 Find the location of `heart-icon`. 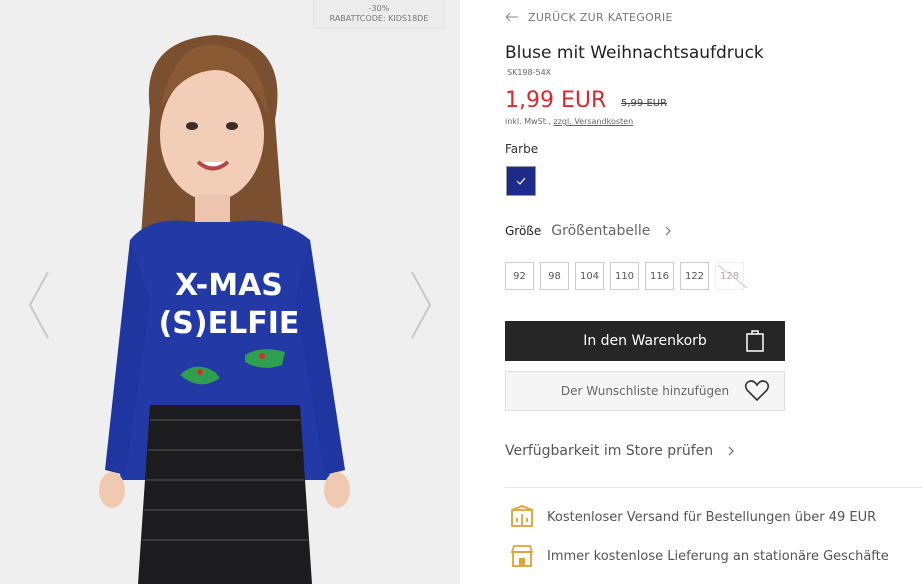

heart-icon is located at coordinates (757, 391).